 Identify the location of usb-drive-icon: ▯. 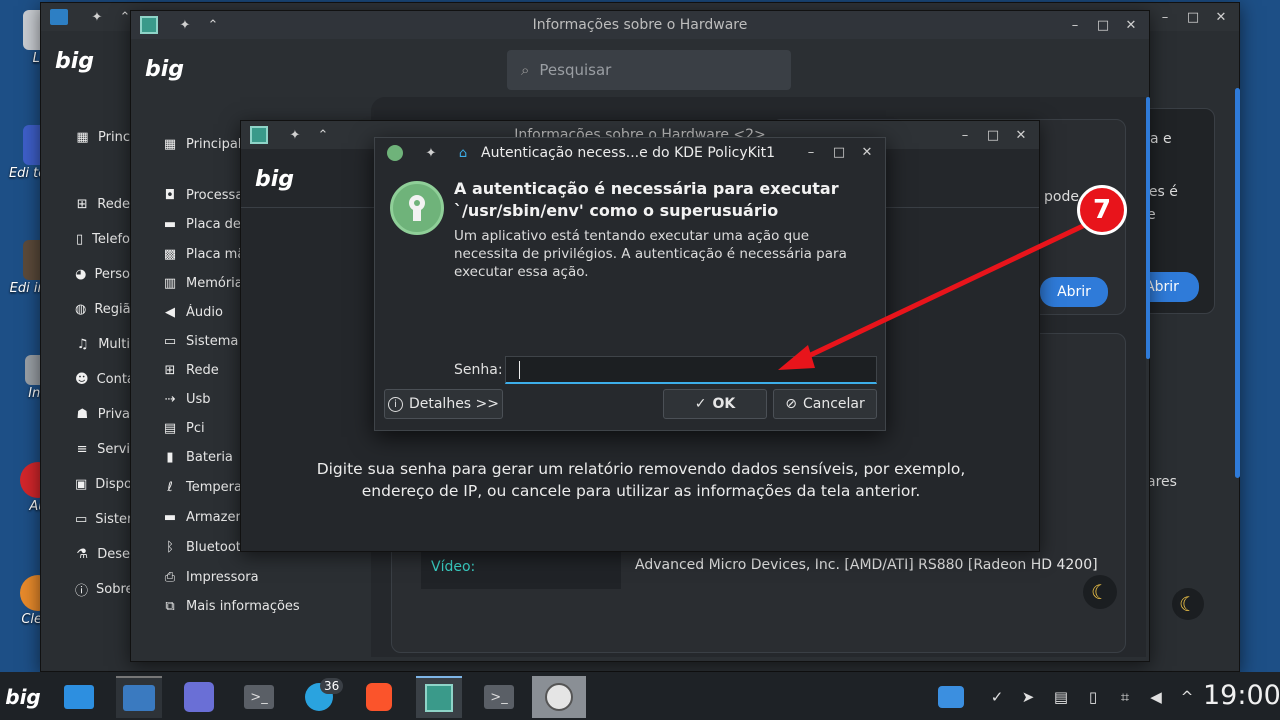
(1093, 697).